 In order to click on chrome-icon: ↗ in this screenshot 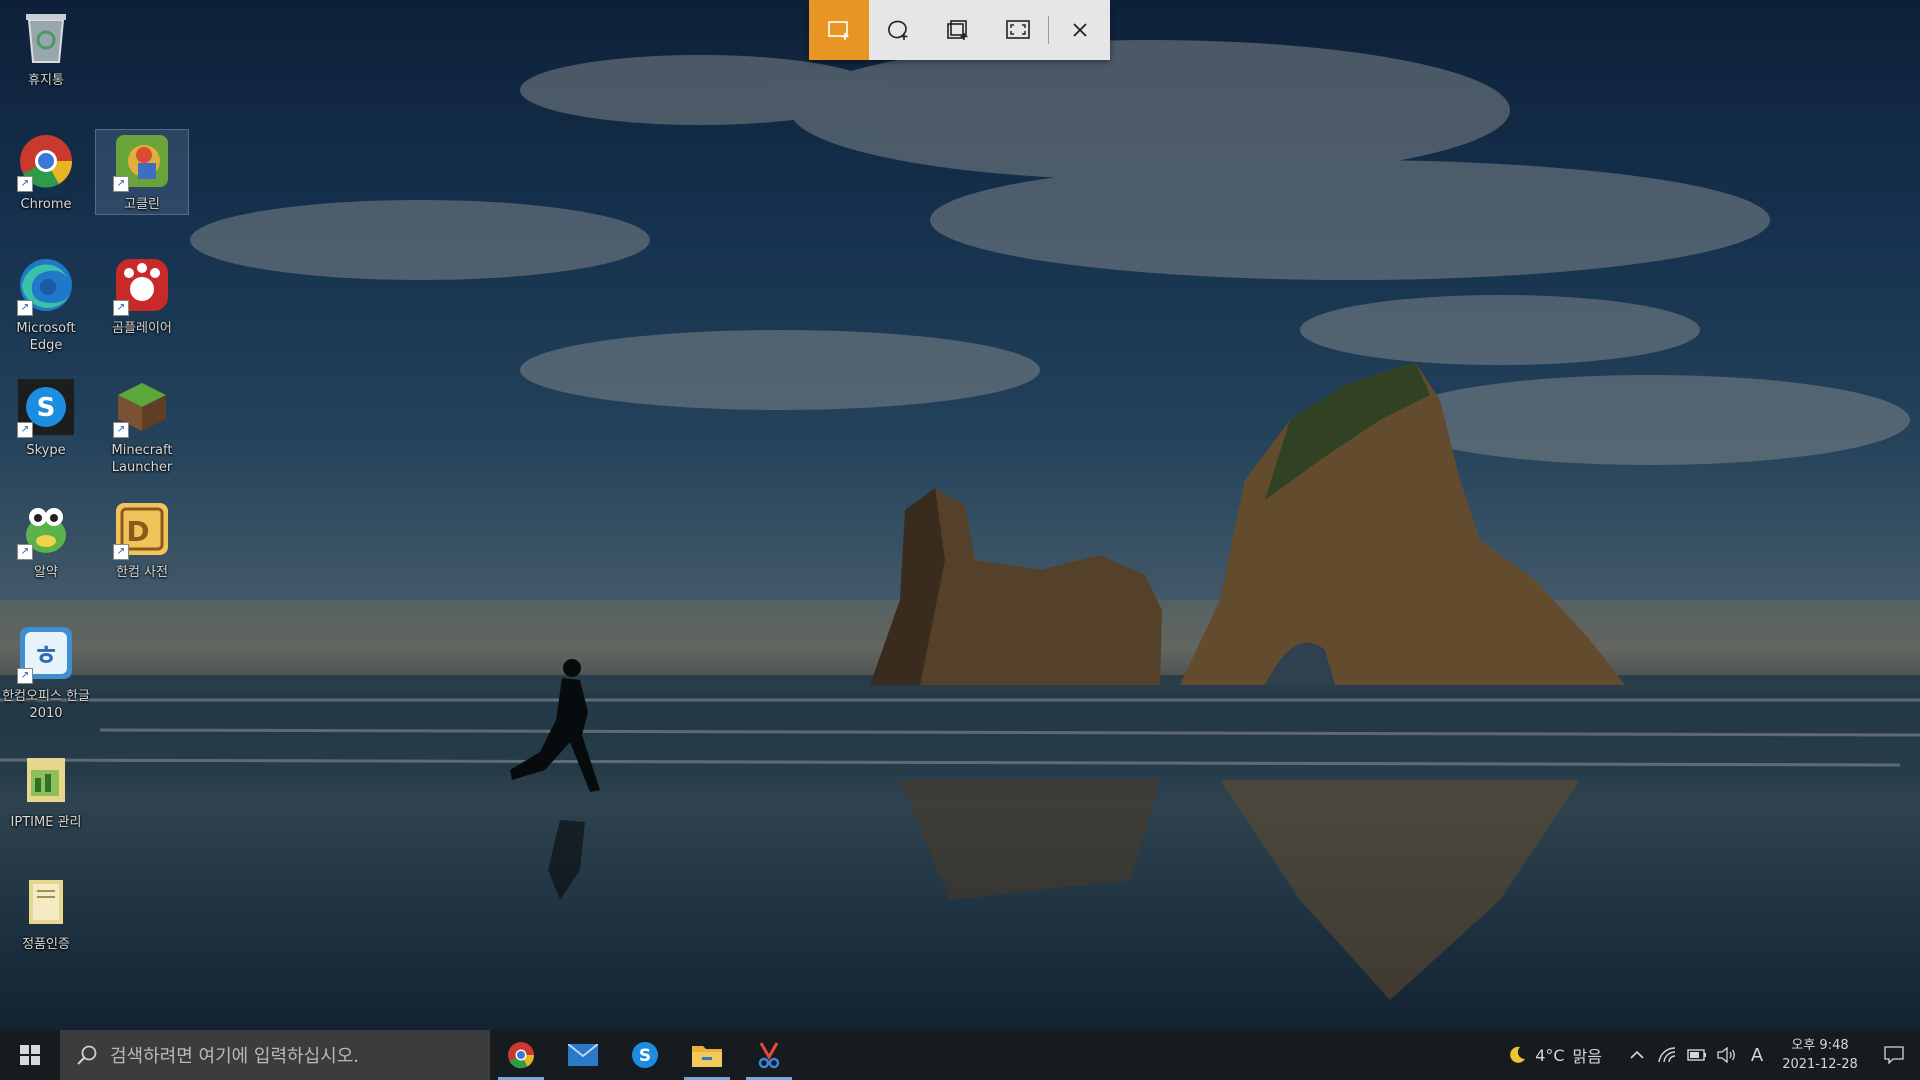, I will do `click(46, 161)`.